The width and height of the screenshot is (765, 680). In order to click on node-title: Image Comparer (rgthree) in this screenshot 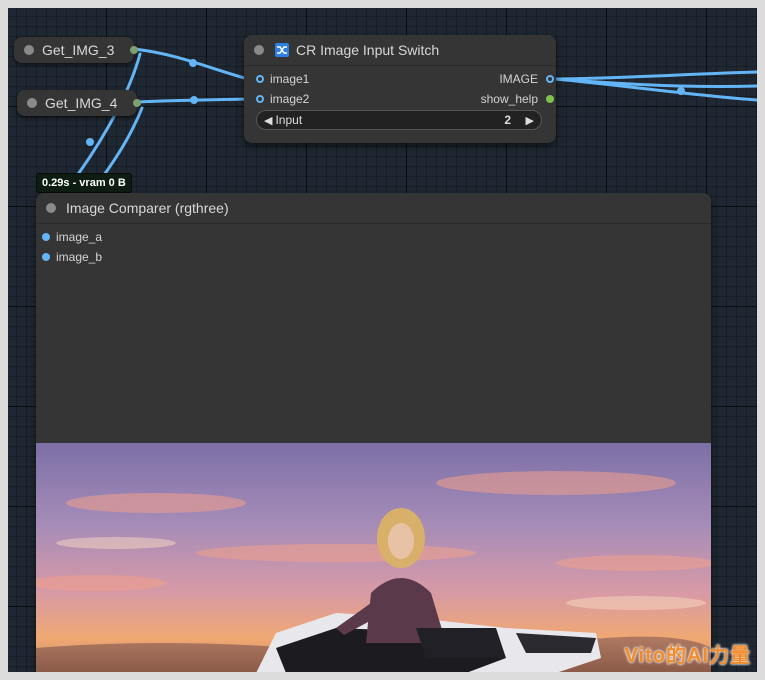, I will do `click(147, 208)`.